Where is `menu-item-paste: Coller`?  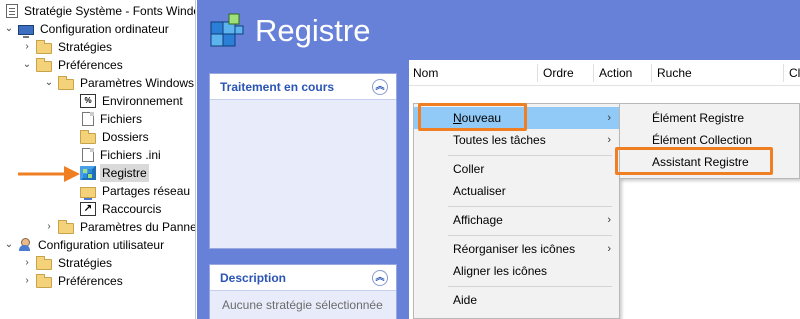 menu-item-paste: Coller is located at coordinates (516, 169).